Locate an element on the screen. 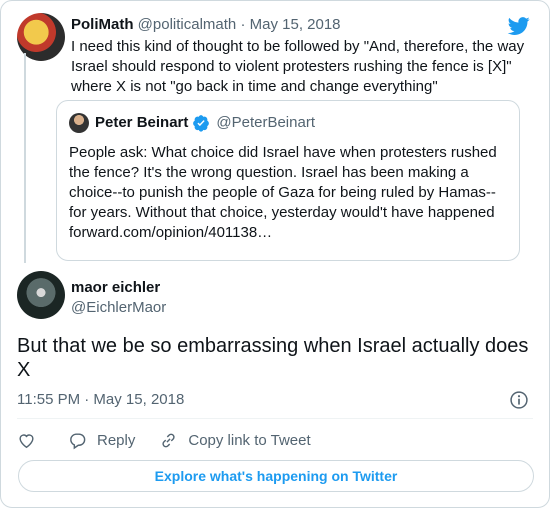  quoted-tweet-header: Peter Beinart @PeterBeinart is located at coordinates (288, 123).